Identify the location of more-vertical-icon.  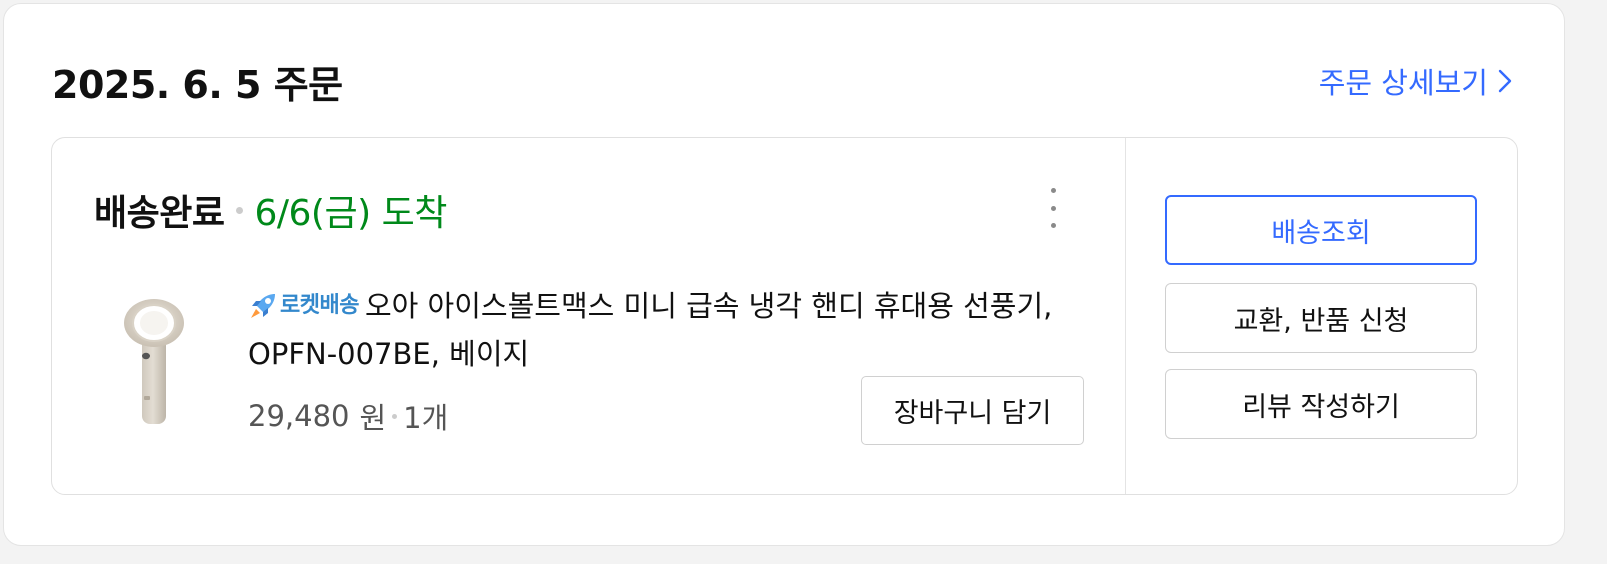
(1053, 208).